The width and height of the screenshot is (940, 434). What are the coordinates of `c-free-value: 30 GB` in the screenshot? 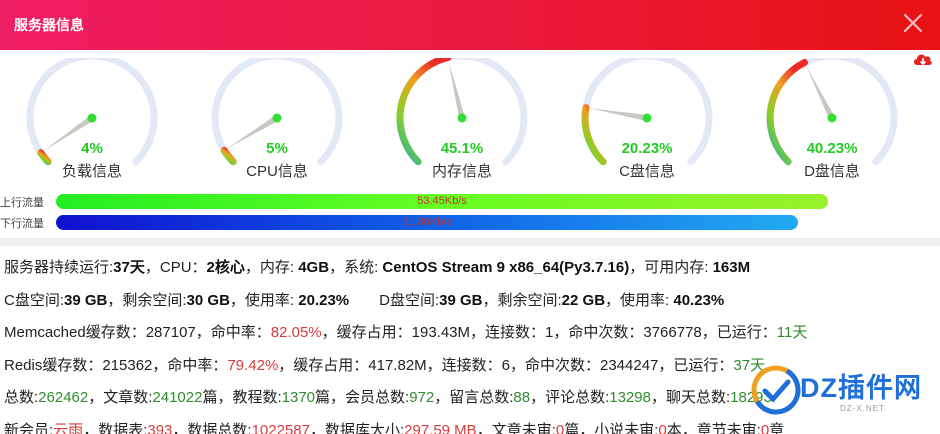 It's located at (208, 300).